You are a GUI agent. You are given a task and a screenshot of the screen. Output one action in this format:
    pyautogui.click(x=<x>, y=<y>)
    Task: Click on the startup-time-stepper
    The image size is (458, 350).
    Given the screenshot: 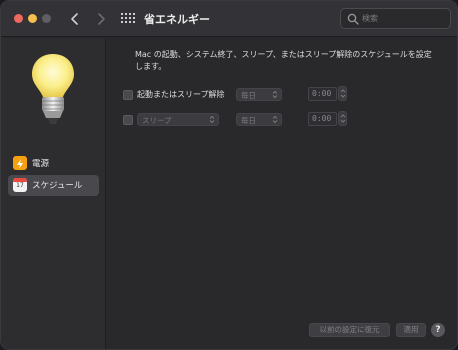 What is the action you would take?
    pyautogui.click(x=342, y=93)
    